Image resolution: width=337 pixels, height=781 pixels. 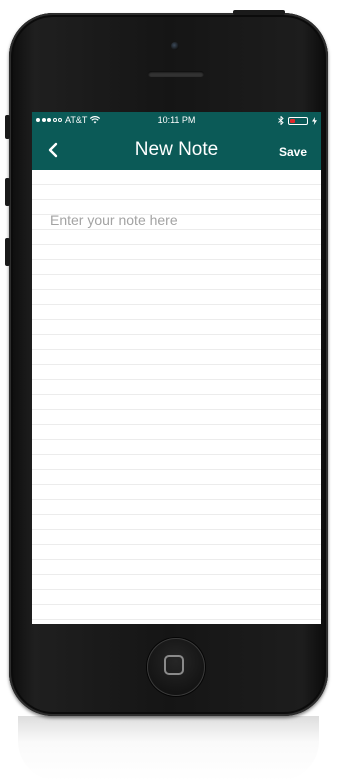 What do you see at coordinates (7, 192) in the screenshot?
I see `volume-up-button` at bounding box center [7, 192].